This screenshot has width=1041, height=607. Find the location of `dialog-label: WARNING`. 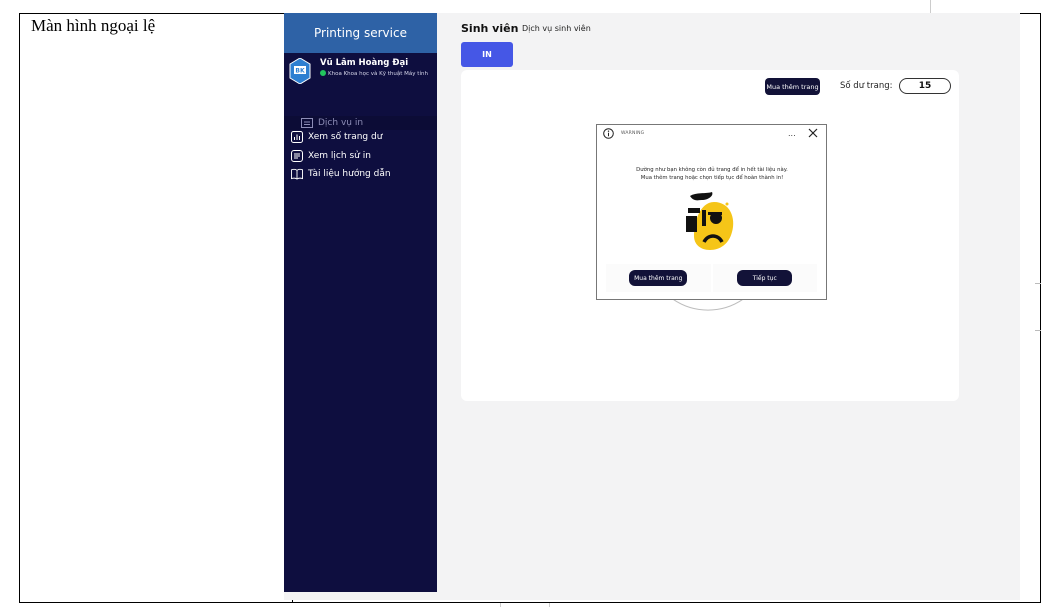

dialog-label: WARNING is located at coordinates (633, 133).